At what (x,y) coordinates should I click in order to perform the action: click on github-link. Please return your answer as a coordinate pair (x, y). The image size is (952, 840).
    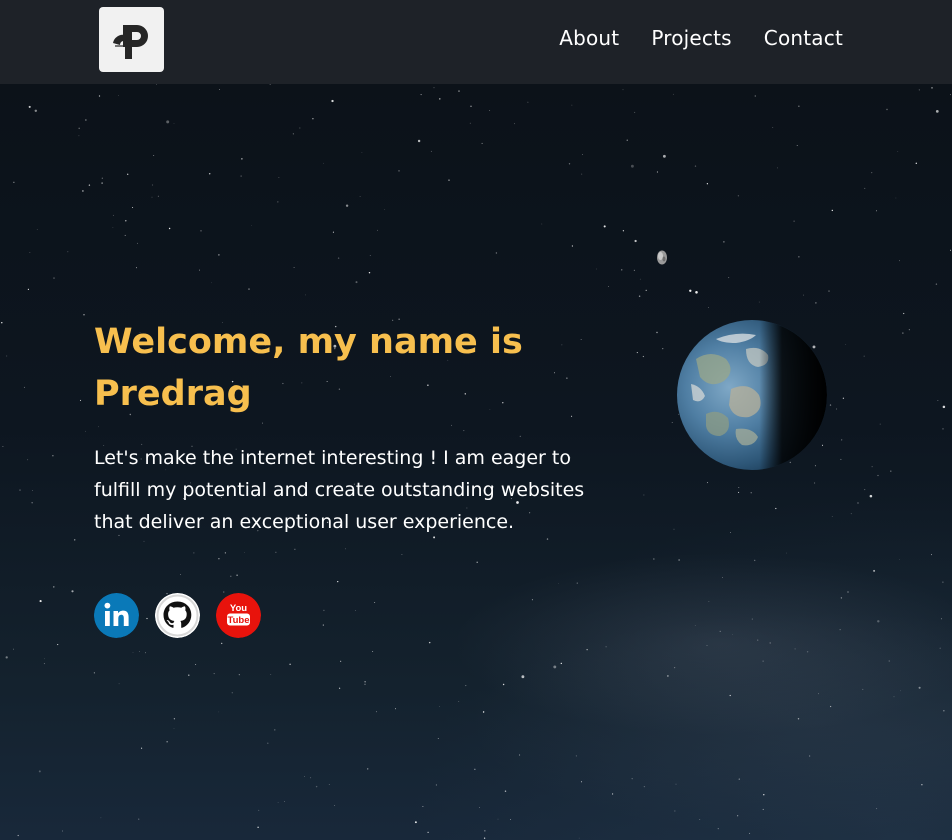
    Looking at the image, I should click on (177, 615).